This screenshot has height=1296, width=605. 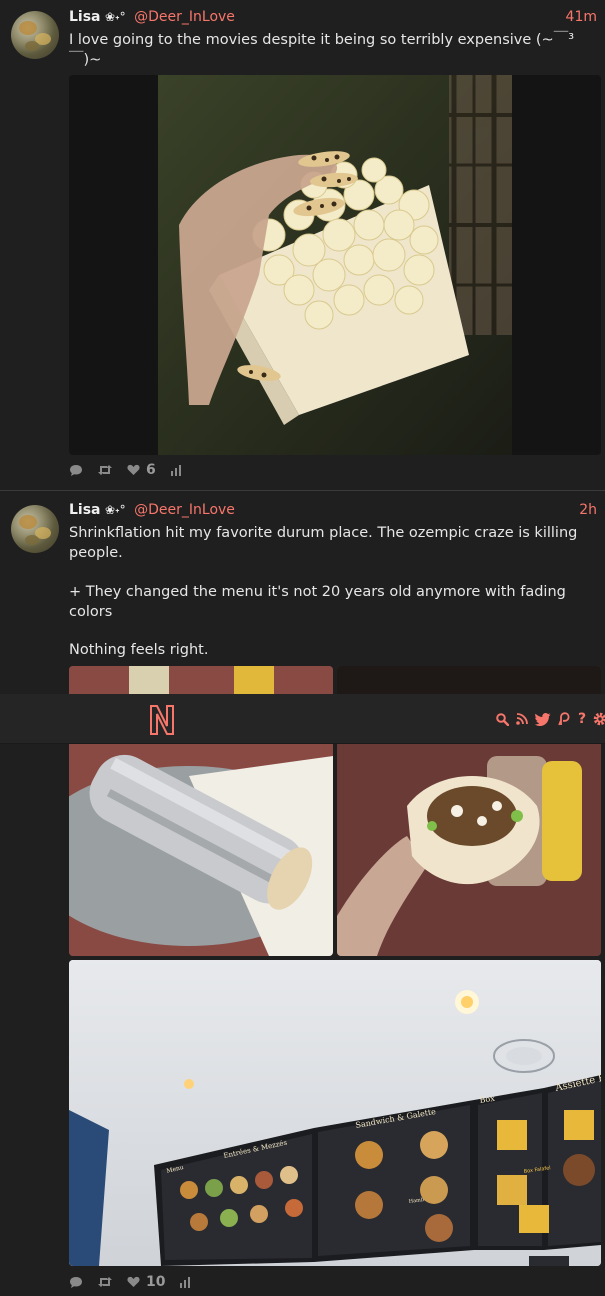 What do you see at coordinates (302, 719) in the screenshot?
I see `navbar: ?` at bounding box center [302, 719].